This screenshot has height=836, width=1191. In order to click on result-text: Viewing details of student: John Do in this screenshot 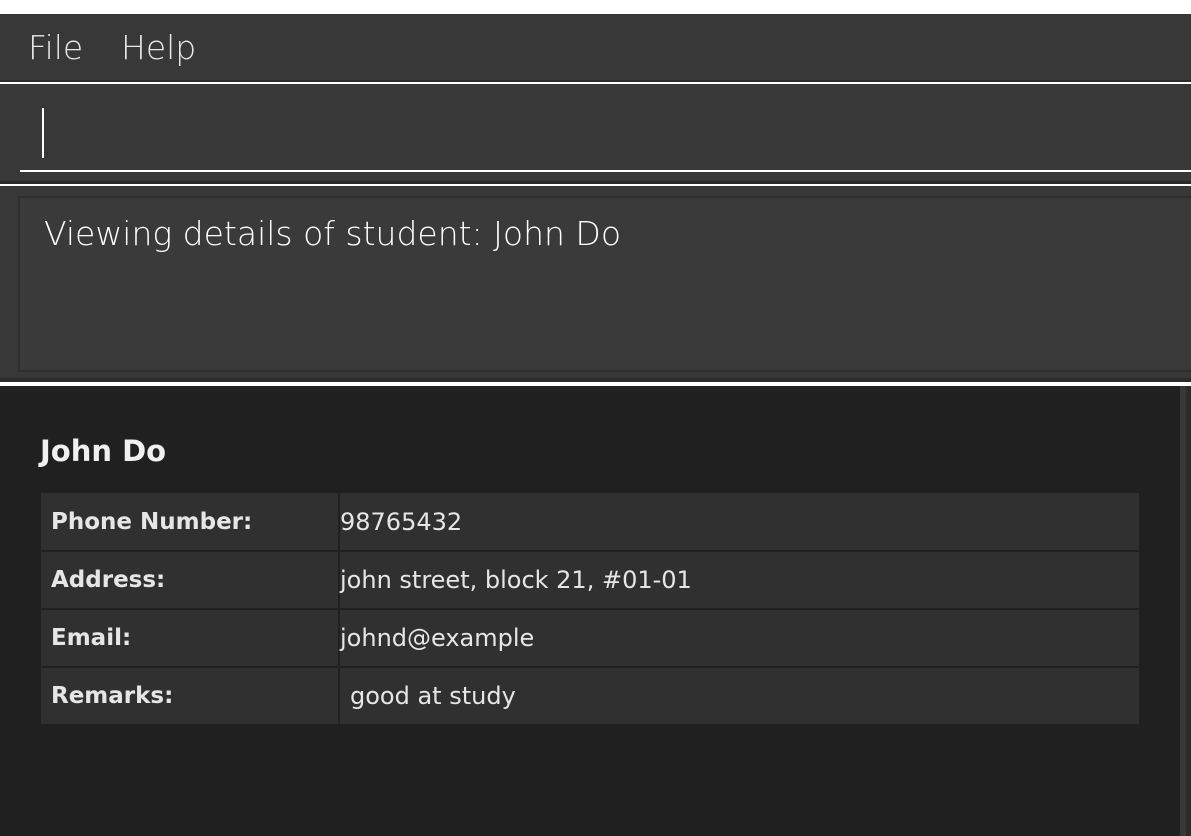, I will do `click(333, 233)`.